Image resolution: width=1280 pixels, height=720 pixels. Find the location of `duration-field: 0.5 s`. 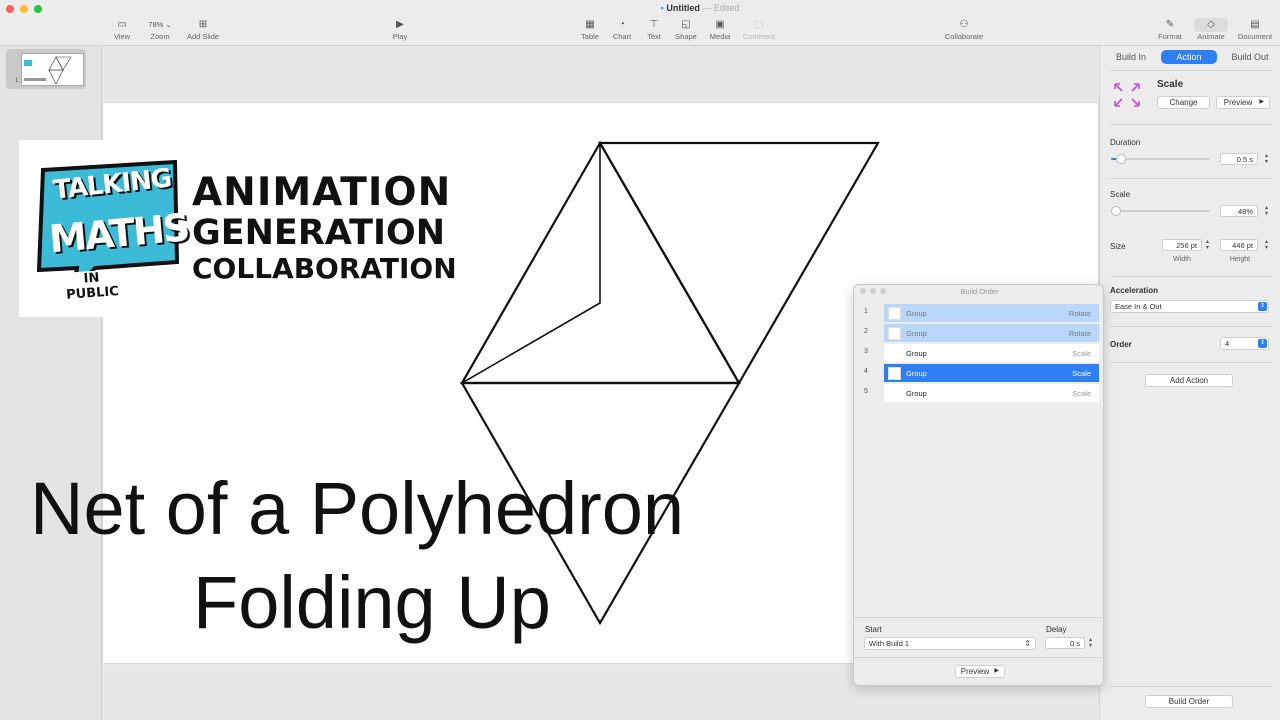

duration-field: 0.5 s is located at coordinates (1239, 159).